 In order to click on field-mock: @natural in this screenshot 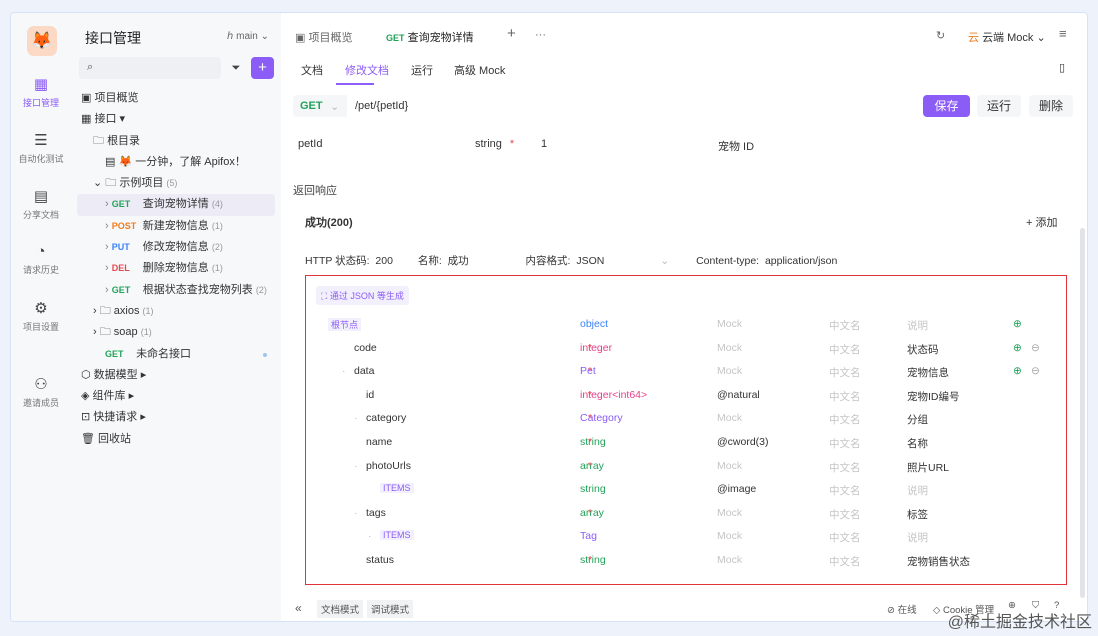, I will do `click(738, 395)`.